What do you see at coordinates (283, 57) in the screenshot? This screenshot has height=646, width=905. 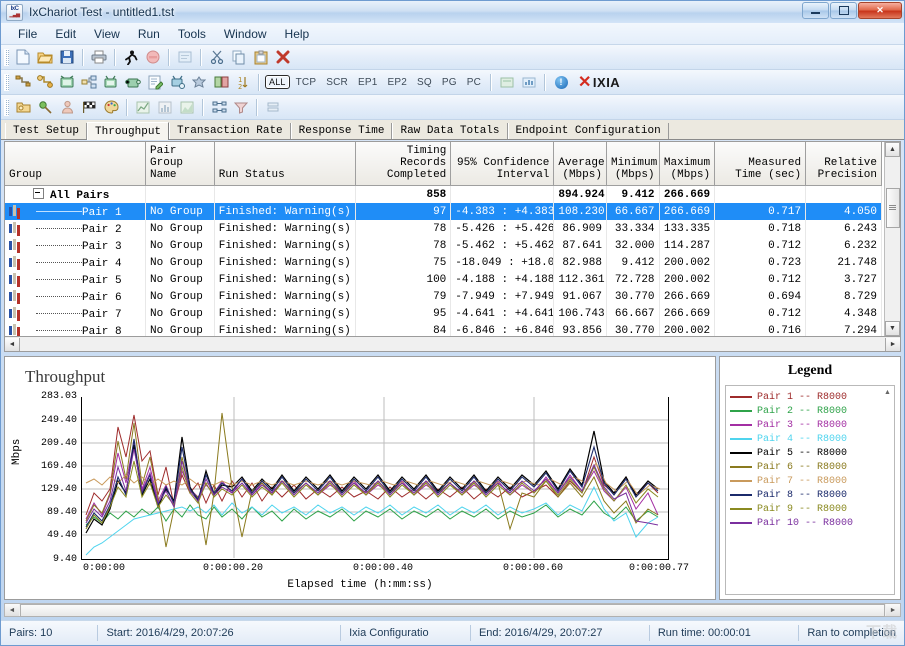 I see `delete-icon` at bounding box center [283, 57].